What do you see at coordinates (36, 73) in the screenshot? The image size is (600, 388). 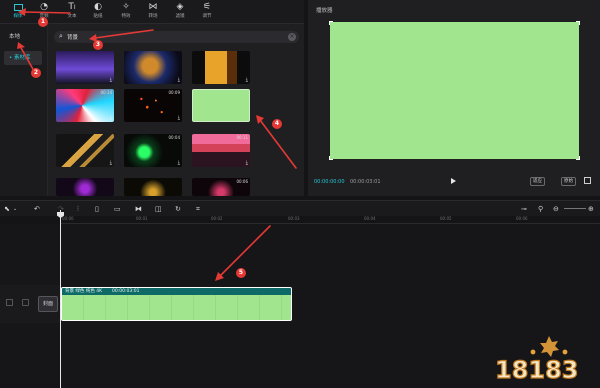 I see `annotation-number-2: 2` at bounding box center [36, 73].